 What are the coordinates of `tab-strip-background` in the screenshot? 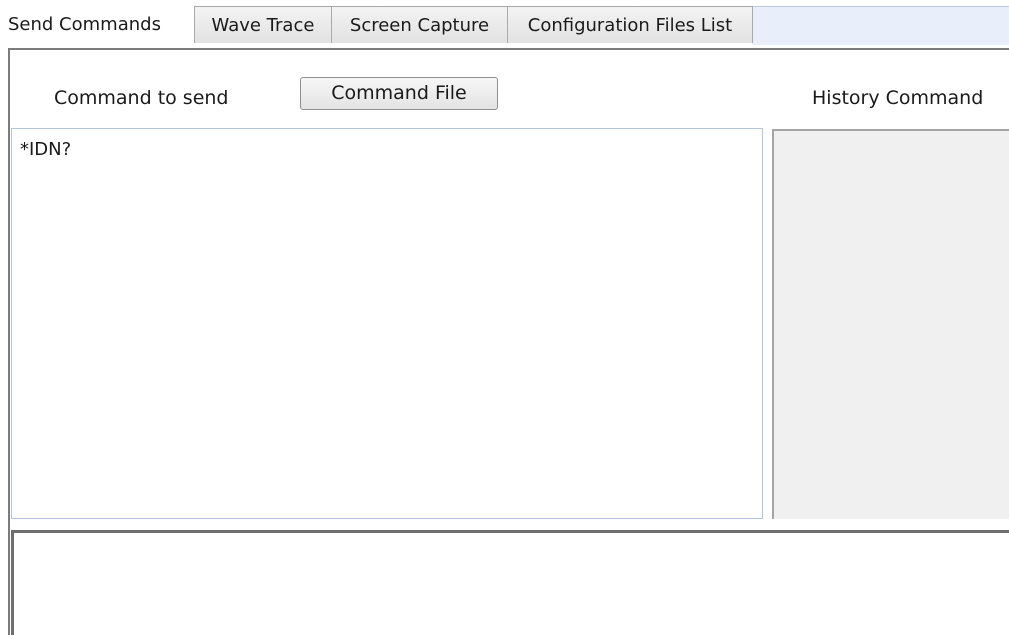 It's located at (880, 25).